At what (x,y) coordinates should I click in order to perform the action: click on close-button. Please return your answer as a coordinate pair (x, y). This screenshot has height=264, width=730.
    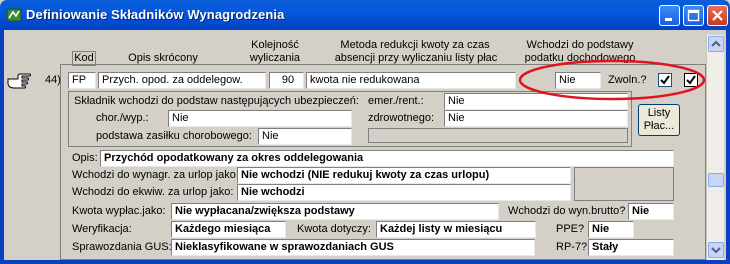
    Looking at the image, I should click on (717, 15).